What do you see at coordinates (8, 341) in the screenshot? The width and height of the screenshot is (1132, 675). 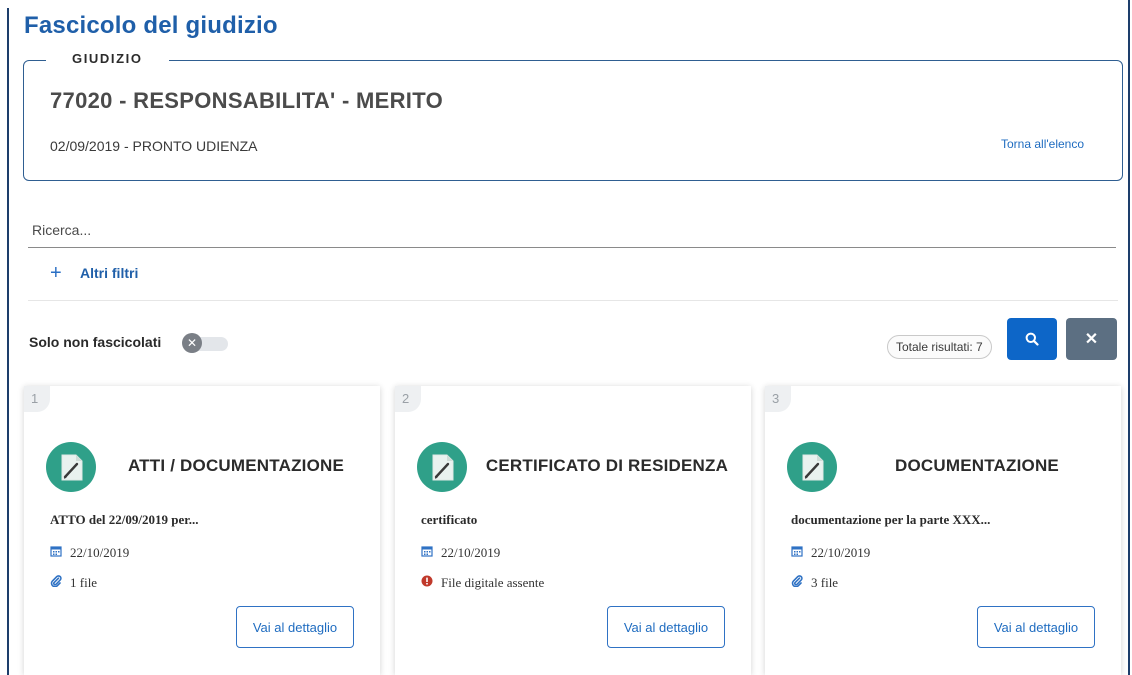 I see `frame-border-left` at bounding box center [8, 341].